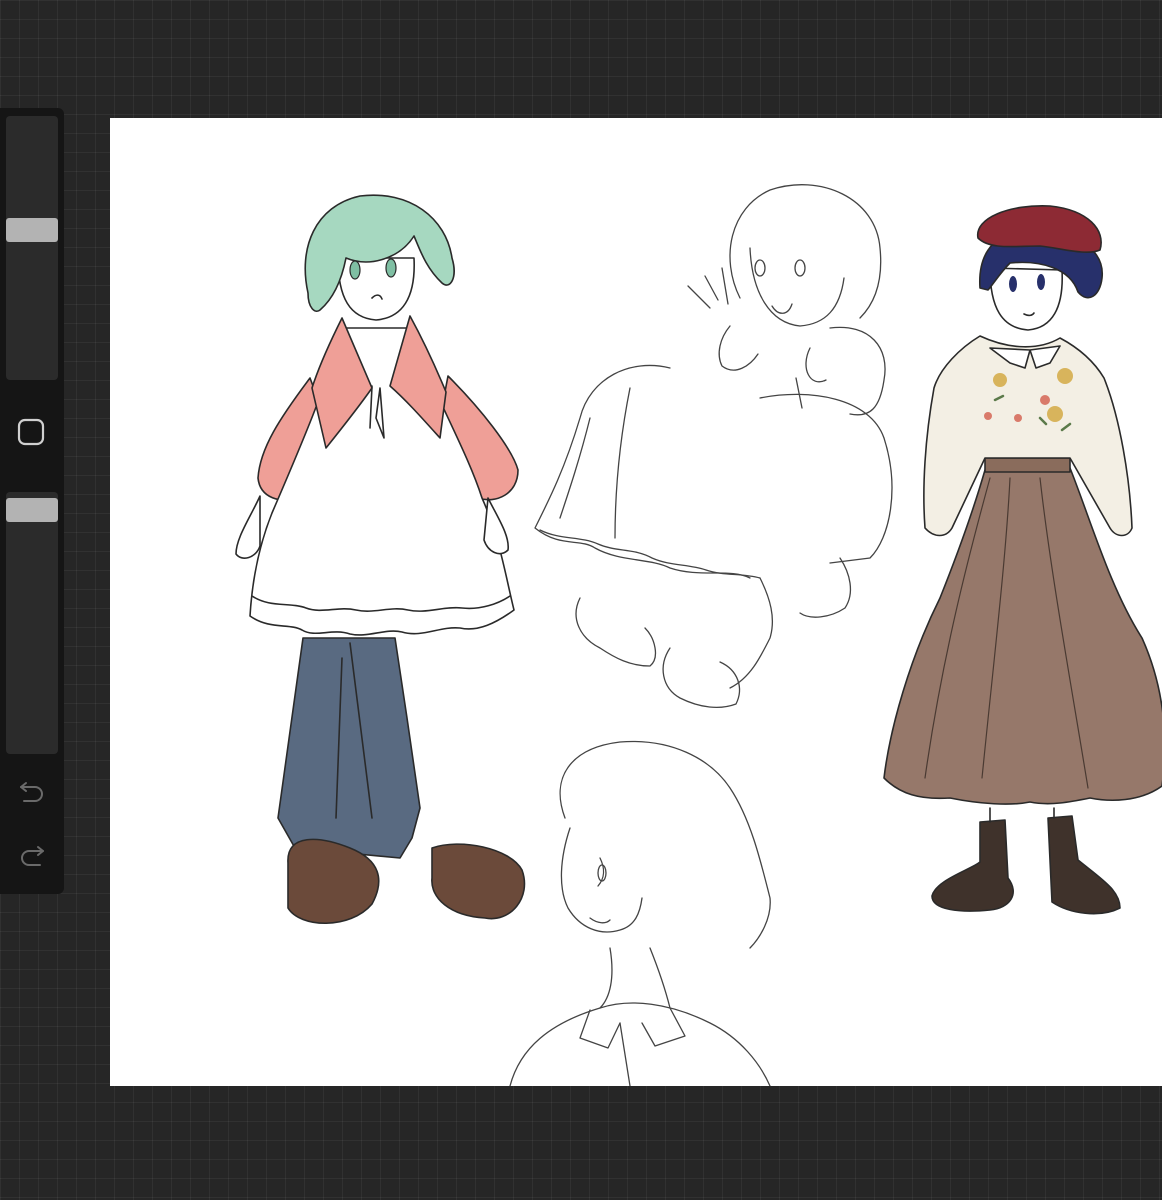 This screenshot has height=1200, width=1162. Describe the element at coordinates (32, 510) in the screenshot. I see `opacity-slider-thumb` at that location.